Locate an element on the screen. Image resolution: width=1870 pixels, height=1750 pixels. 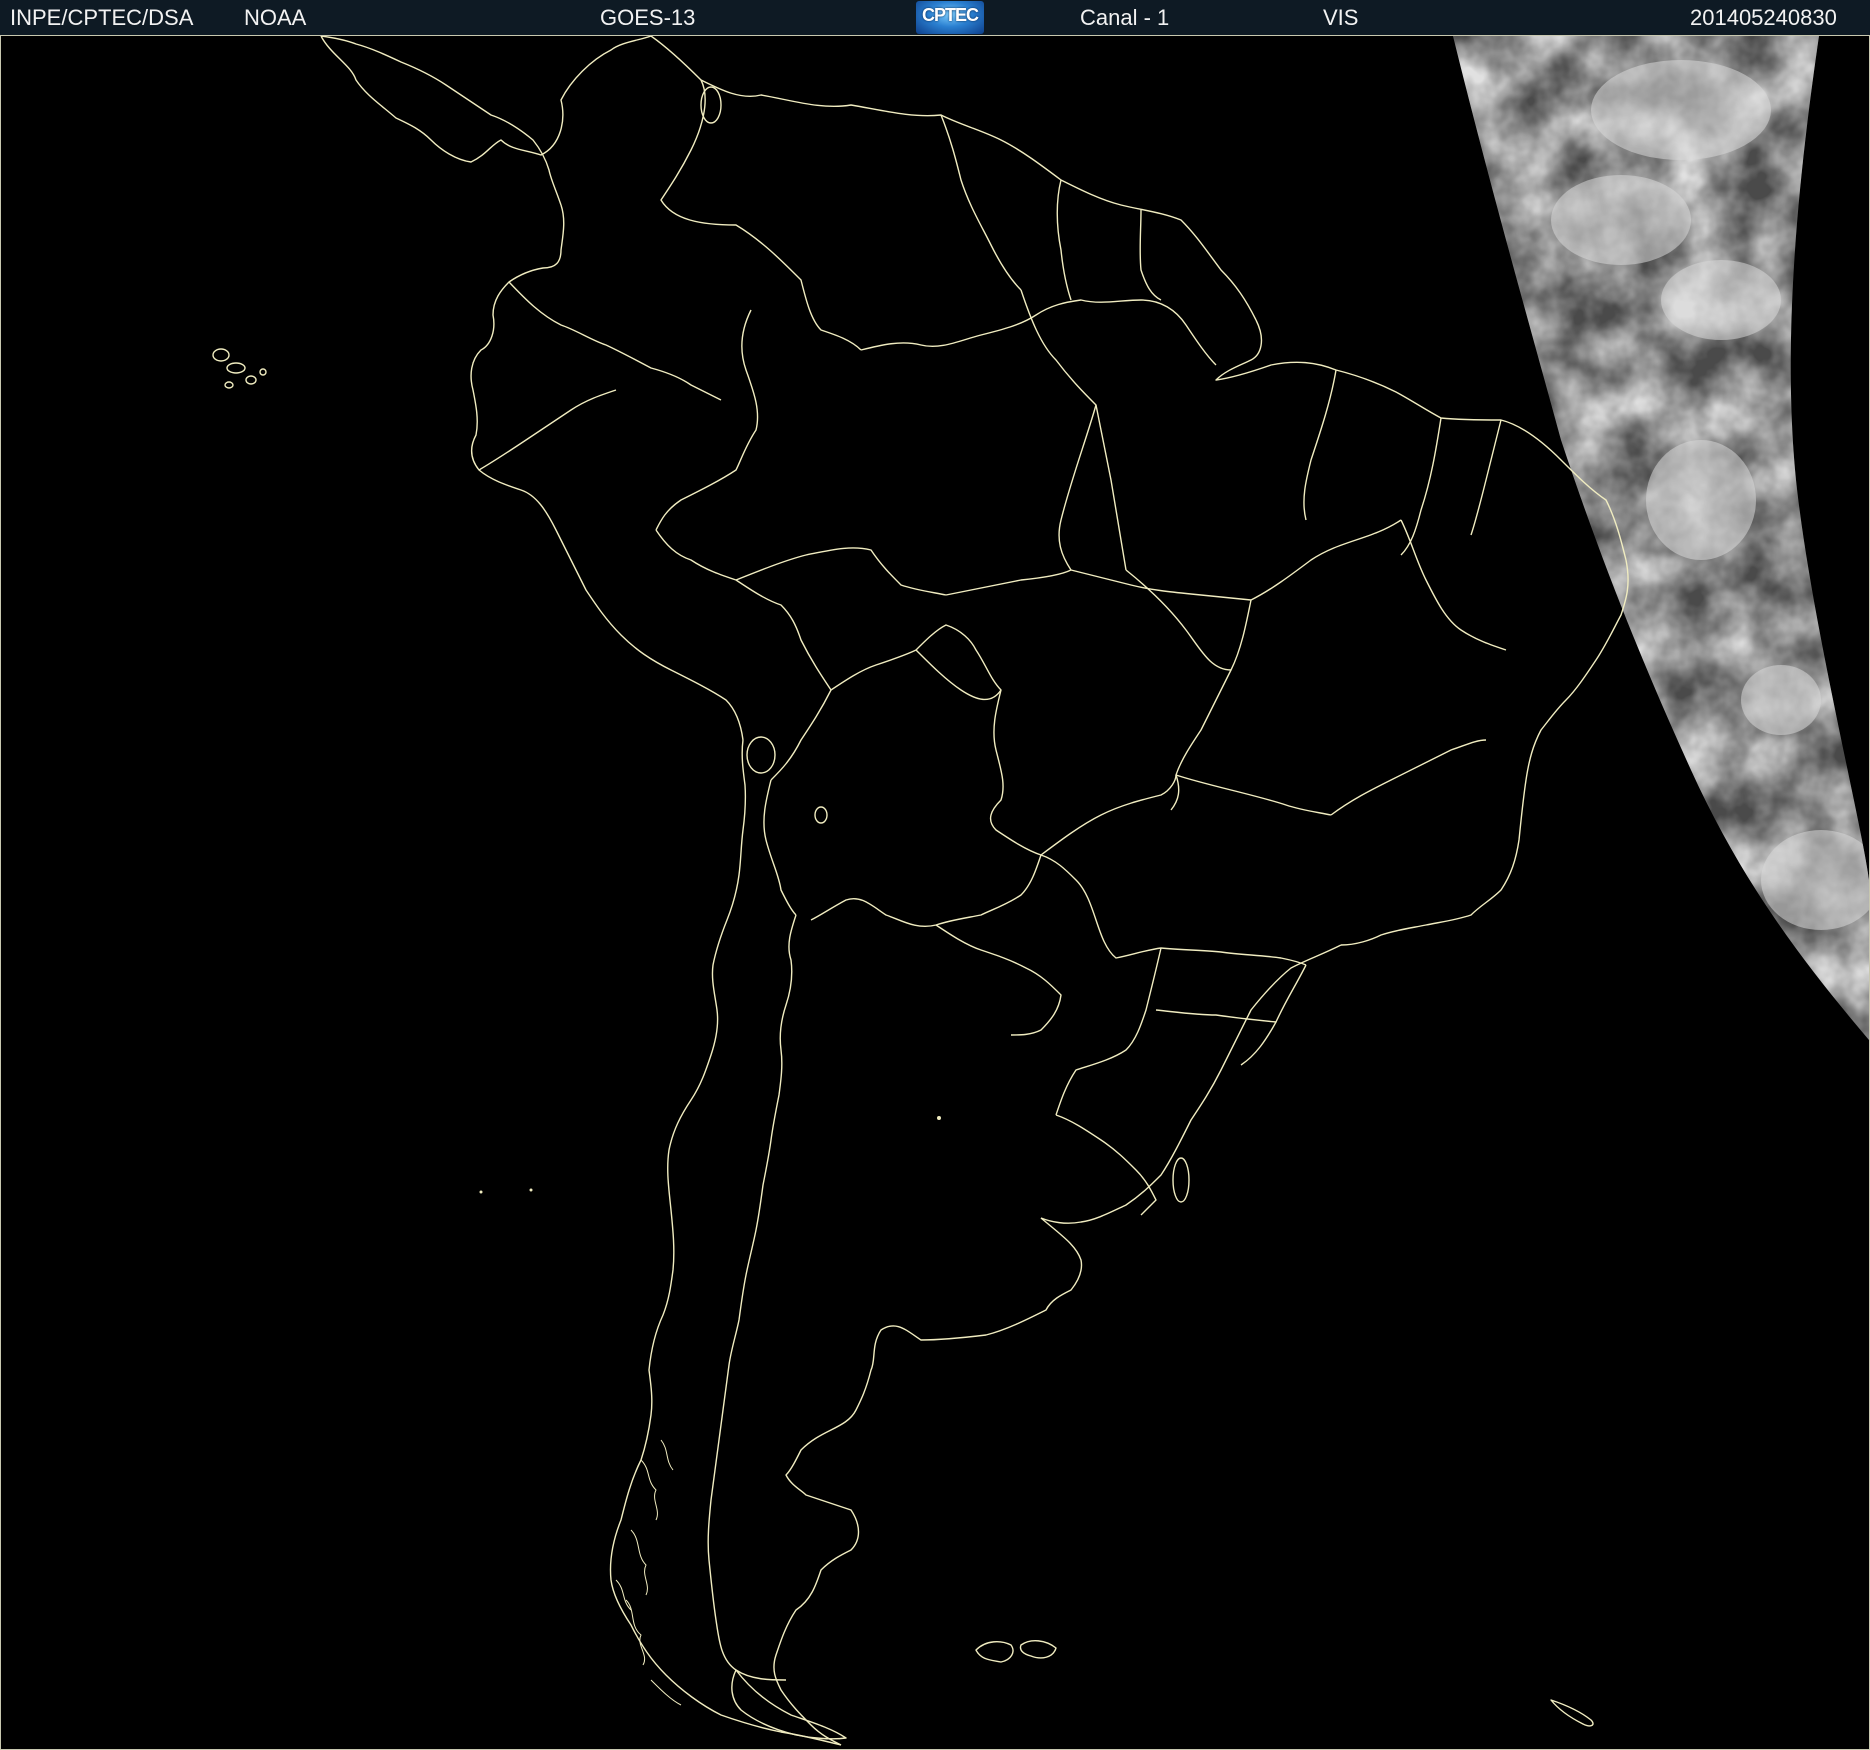
border-suriname-guiana is located at coordinates (1150, 255).